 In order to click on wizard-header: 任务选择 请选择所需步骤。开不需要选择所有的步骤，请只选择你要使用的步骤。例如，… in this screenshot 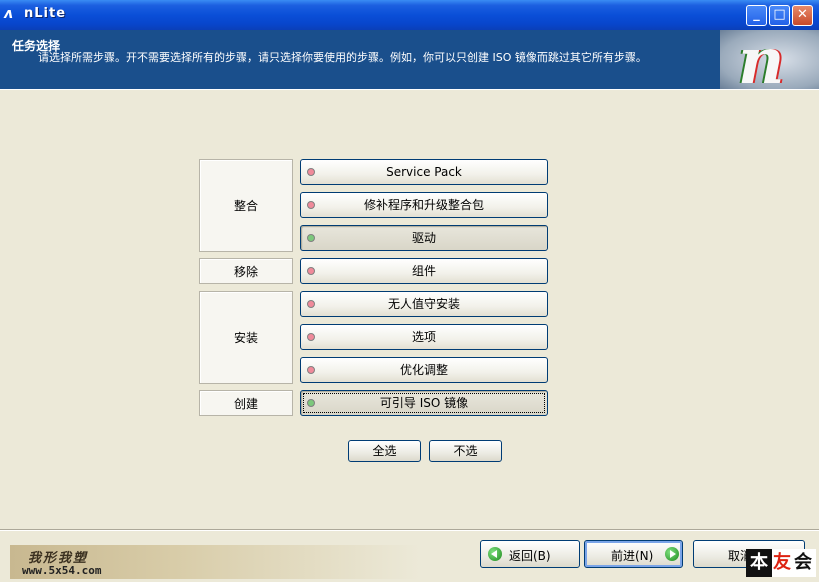, I will do `click(409, 60)`.